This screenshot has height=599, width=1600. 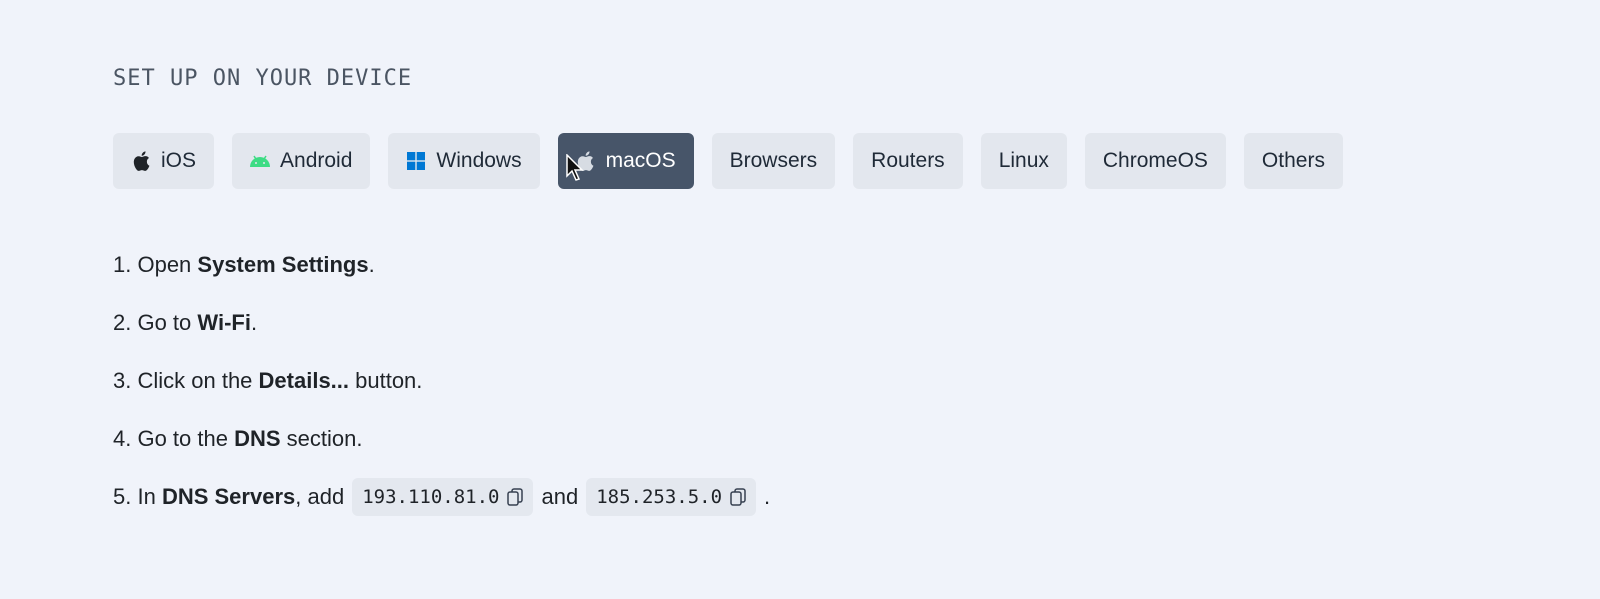 I want to click on tab-windows: Windows, so click(x=464, y=161).